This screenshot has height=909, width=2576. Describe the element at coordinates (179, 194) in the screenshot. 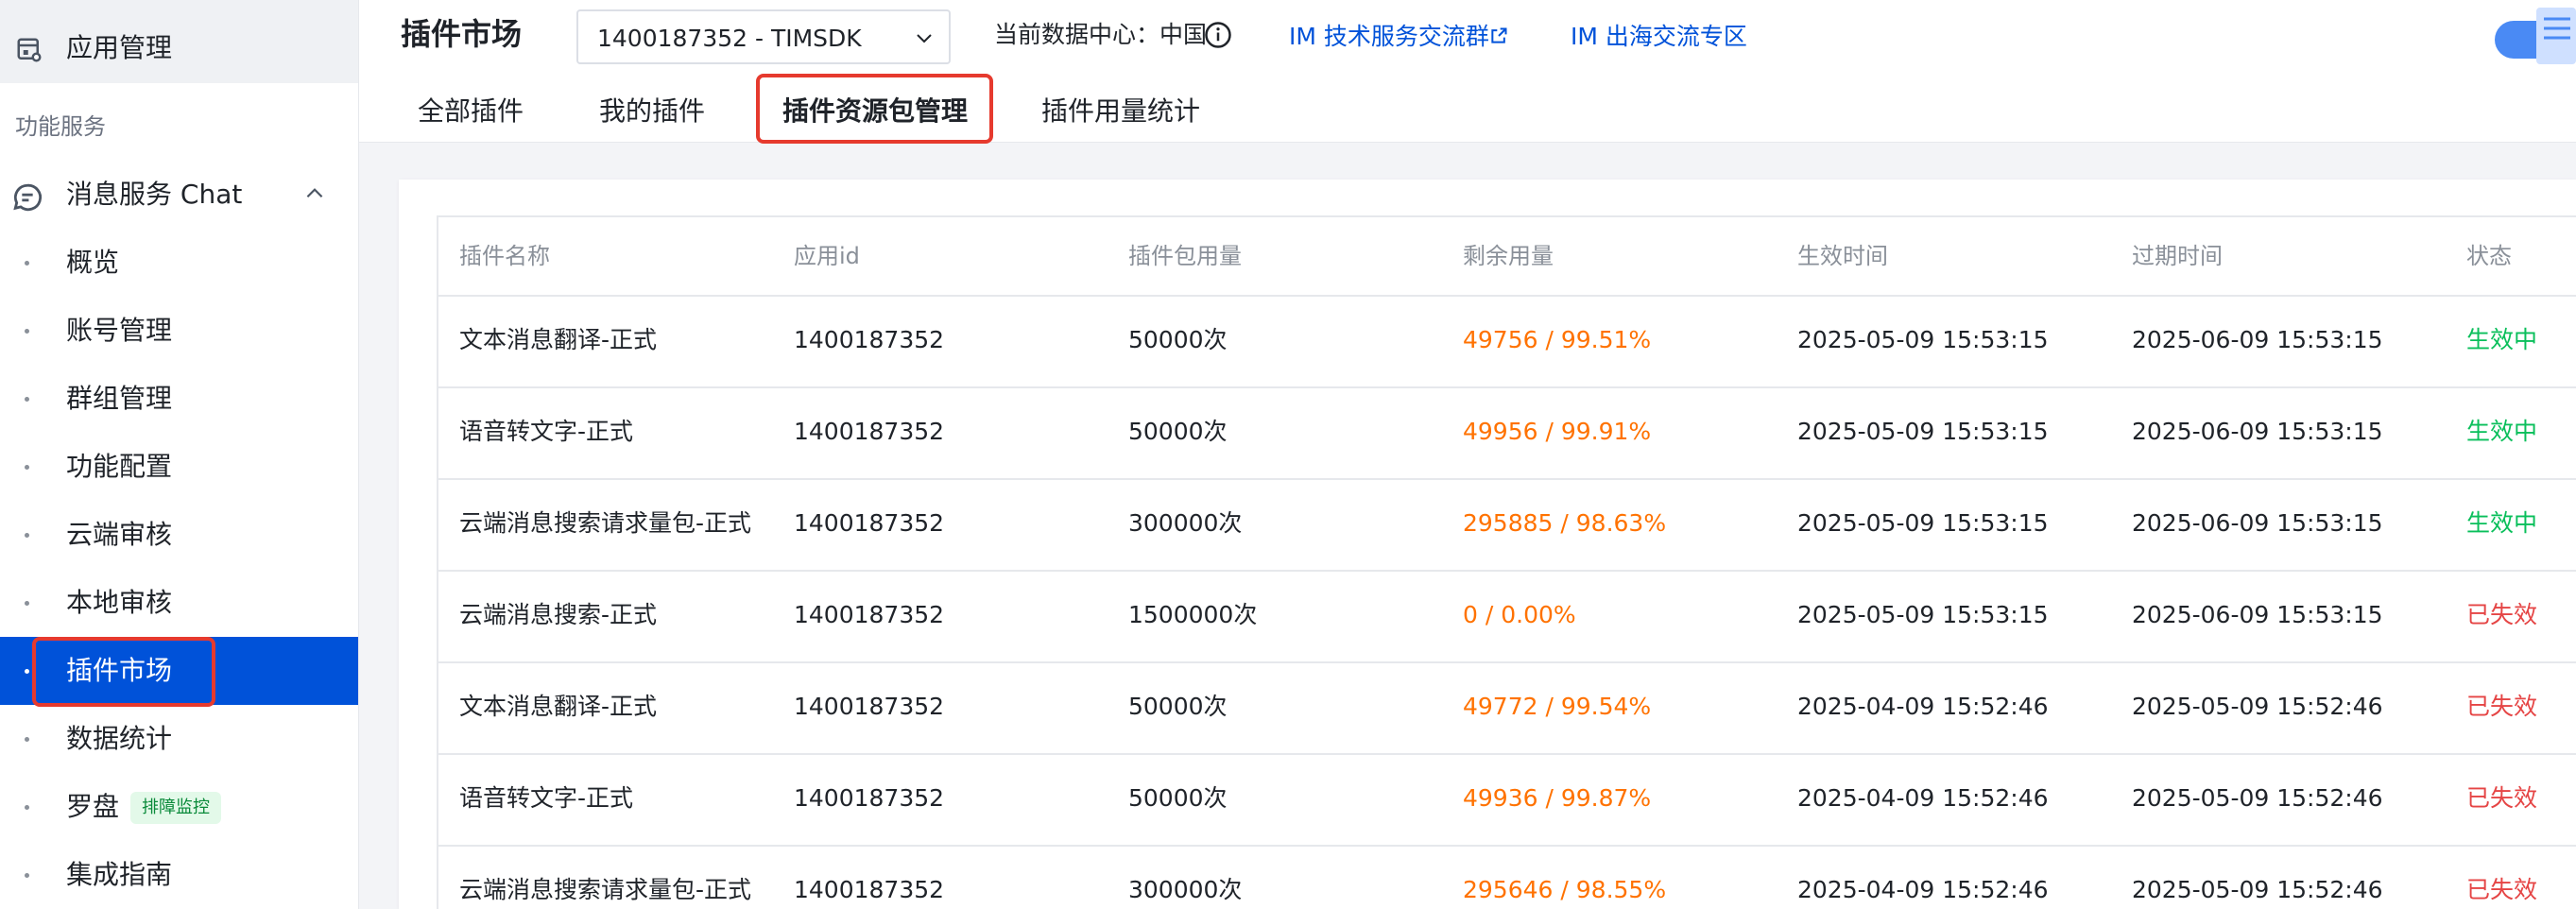

I see `chat-service-group: 消息服务 Chat` at that location.